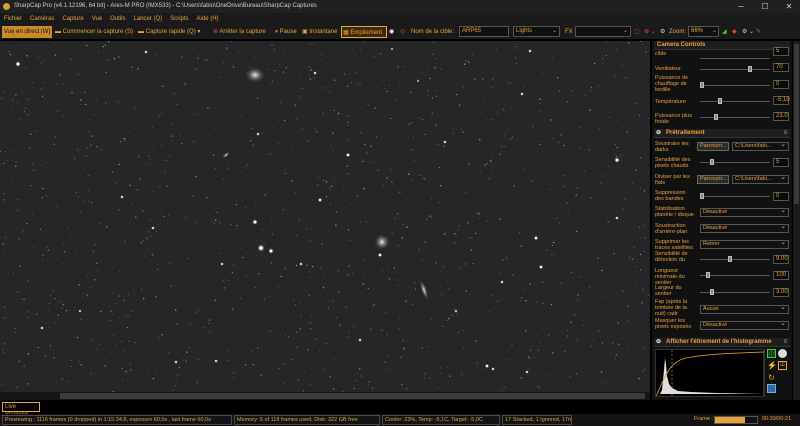 This screenshot has width=800, height=426. I want to click on frame-progress-fill, so click(730, 420).